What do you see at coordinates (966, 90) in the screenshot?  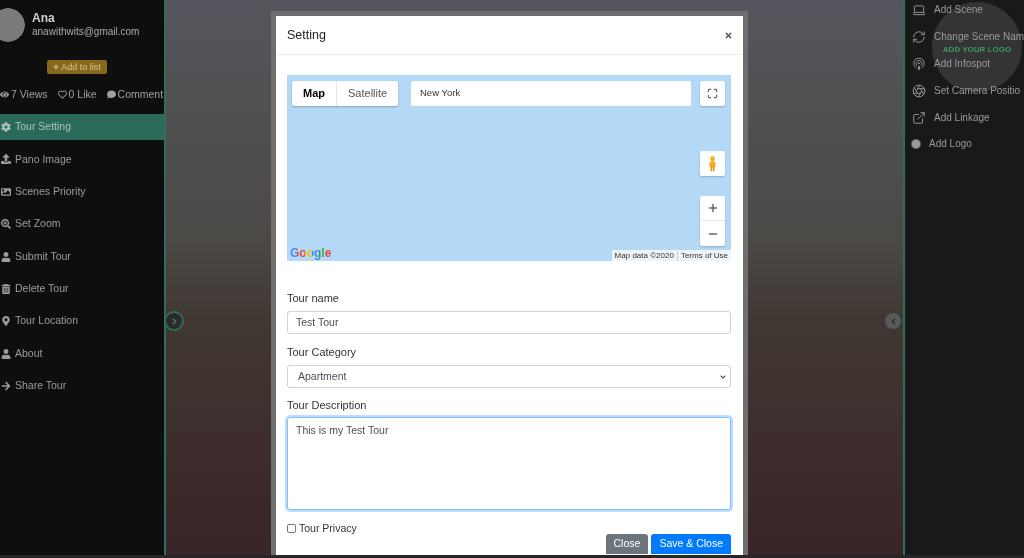 I see `tool-item: Set Camera Positio` at bounding box center [966, 90].